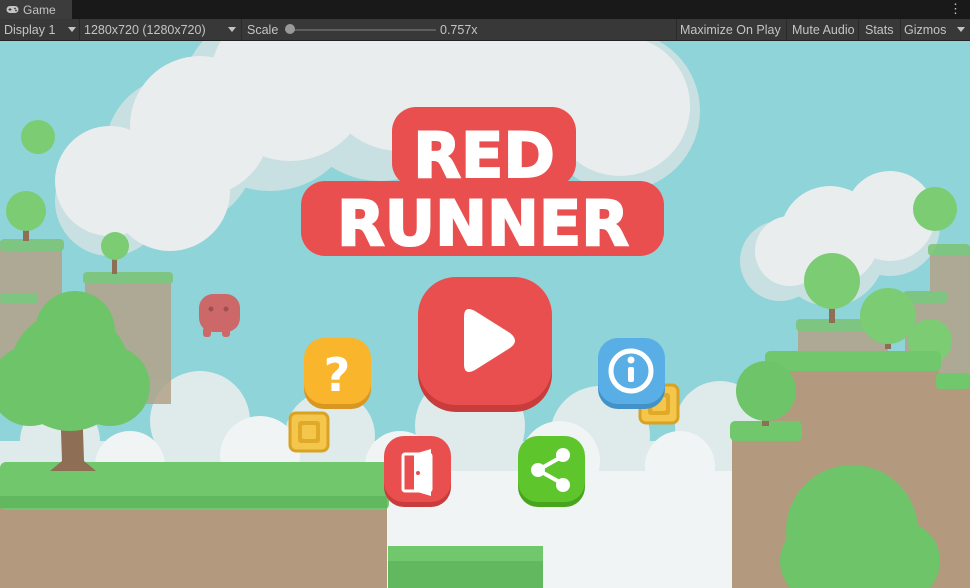  Describe the element at coordinates (309, 432) in the screenshot. I see `coin` at that location.